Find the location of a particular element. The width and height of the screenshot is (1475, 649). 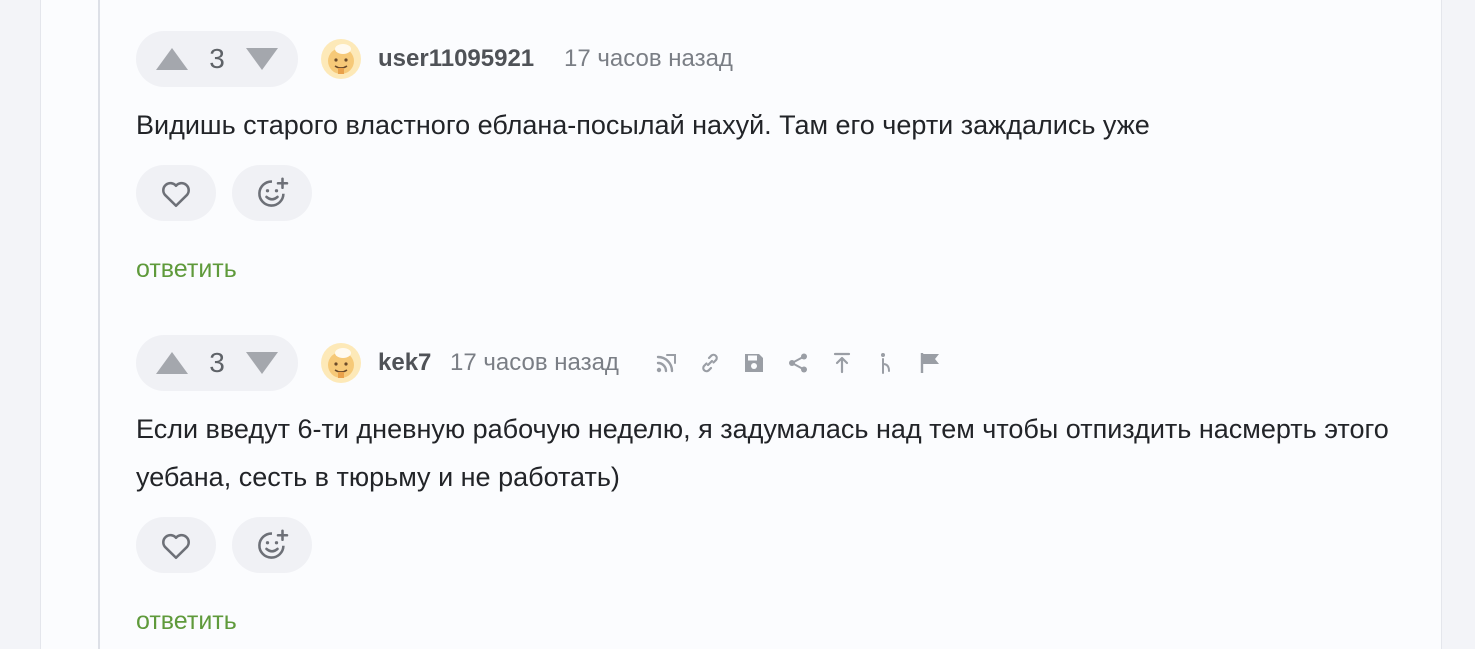

share-icon is located at coordinates (798, 363).